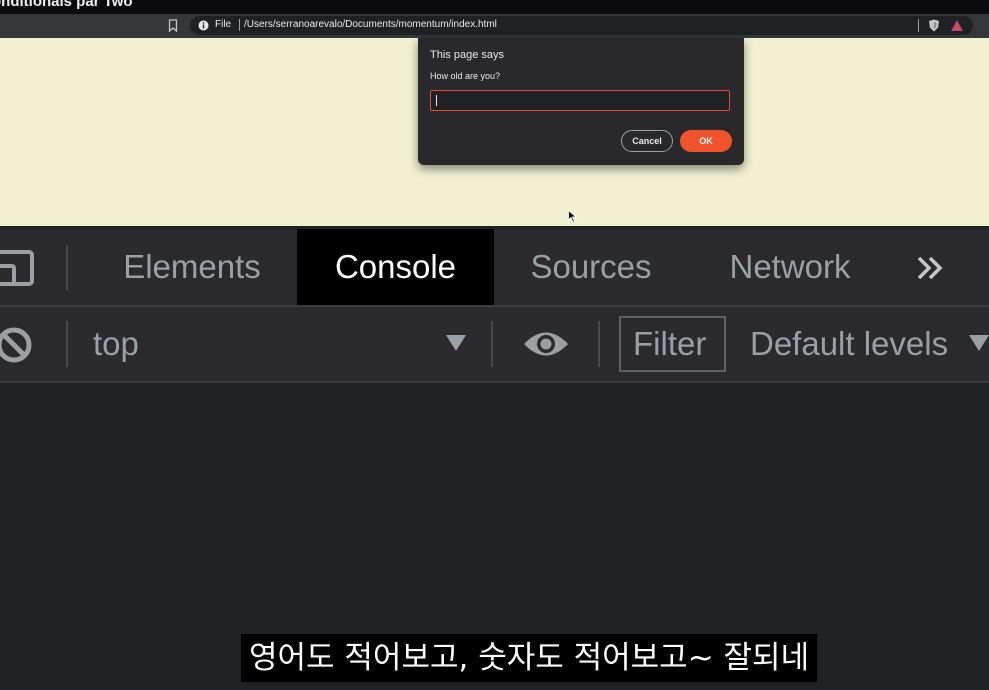  I want to click on cancel-button: Cancel, so click(647, 141).